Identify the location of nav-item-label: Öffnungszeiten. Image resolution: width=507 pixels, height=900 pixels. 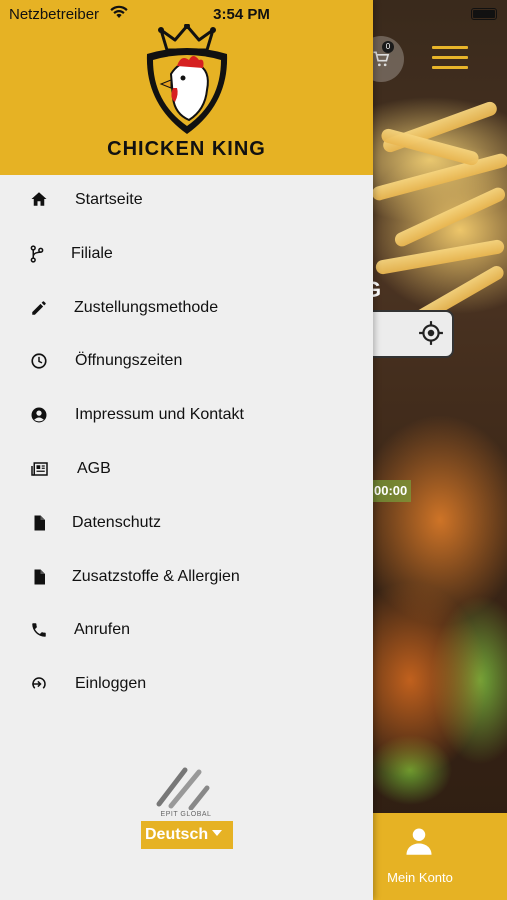
(129, 361).